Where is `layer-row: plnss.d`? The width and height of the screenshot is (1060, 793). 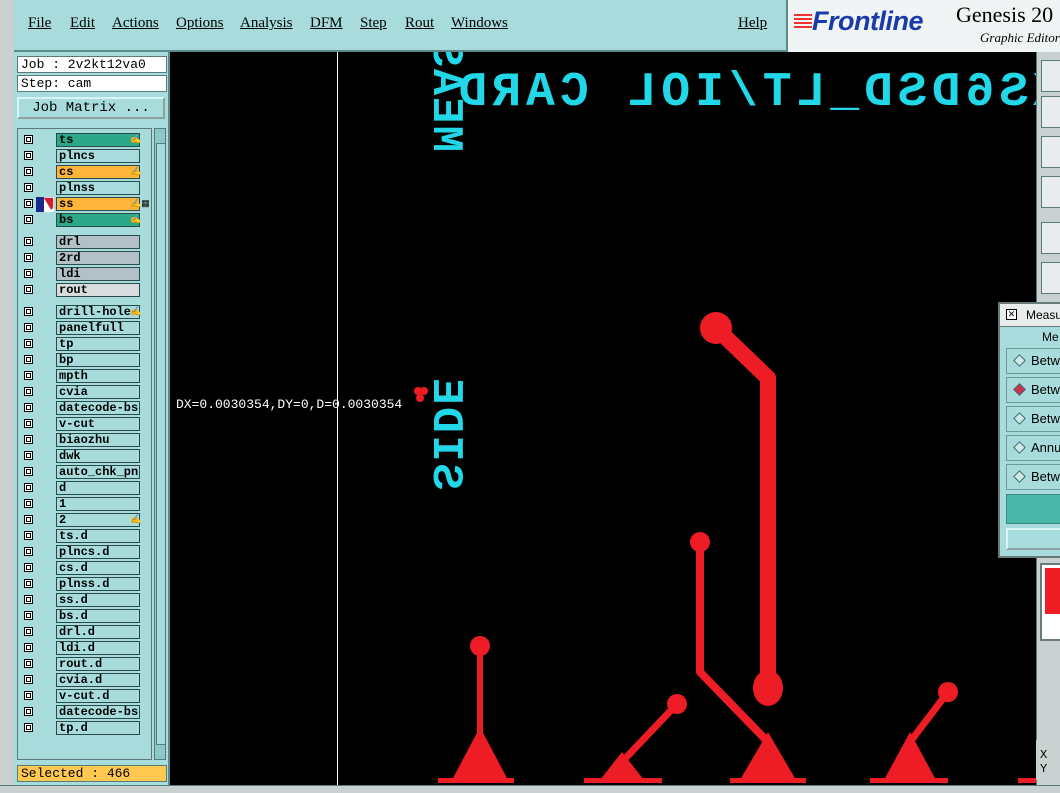
layer-row: plnss.d is located at coordinates (85, 584).